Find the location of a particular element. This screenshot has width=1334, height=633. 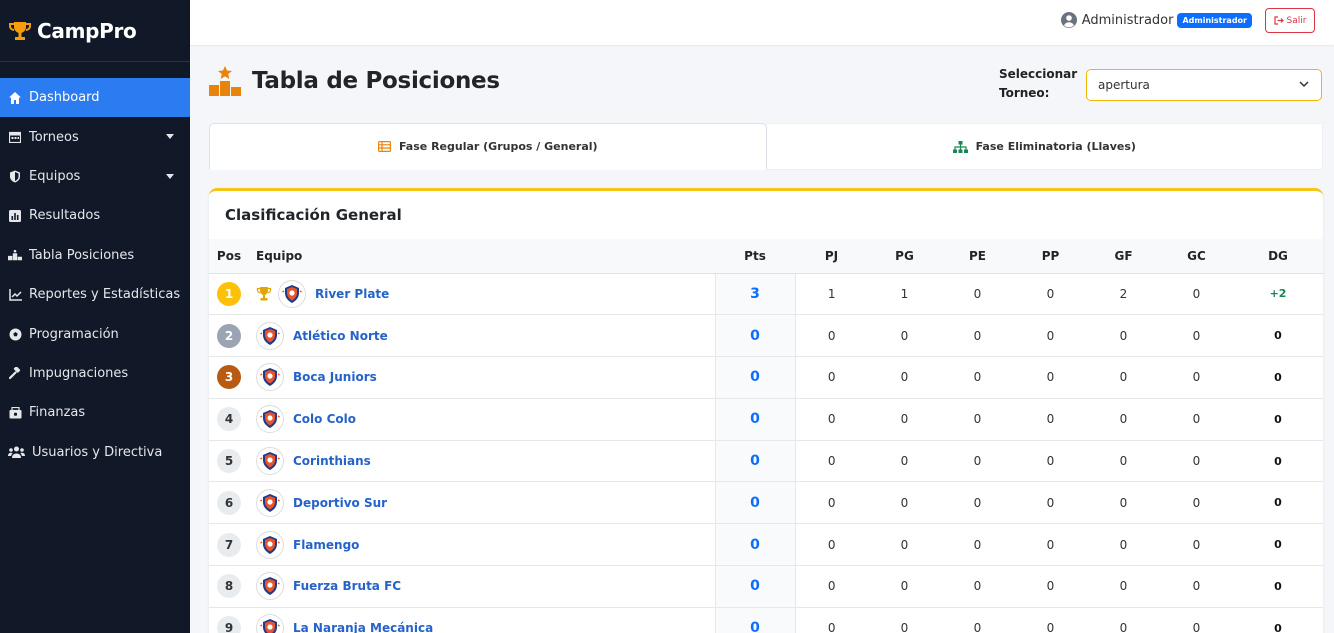

team-link: Deportivo Sur is located at coordinates (340, 503).